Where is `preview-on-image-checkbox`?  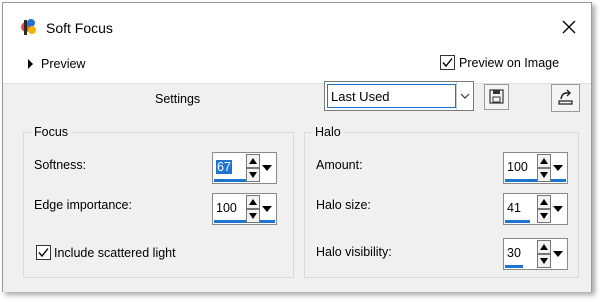
preview-on-image-checkbox is located at coordinates (447, 62).